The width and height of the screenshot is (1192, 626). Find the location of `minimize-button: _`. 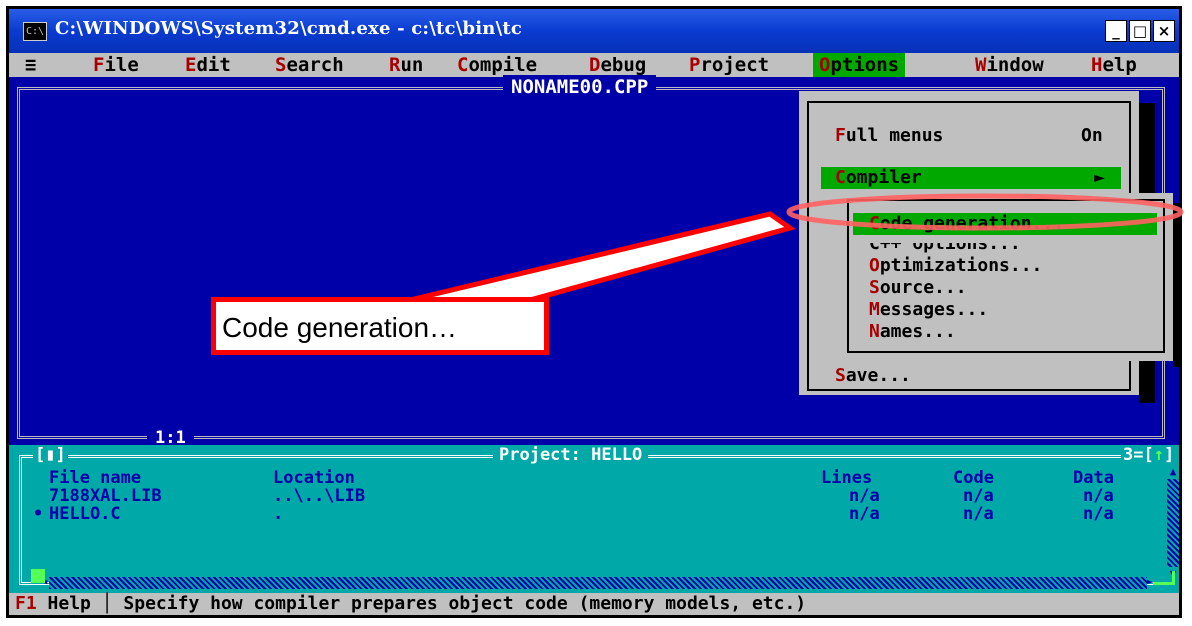

minimize-button: _ is located at coordinates (1116, 31).